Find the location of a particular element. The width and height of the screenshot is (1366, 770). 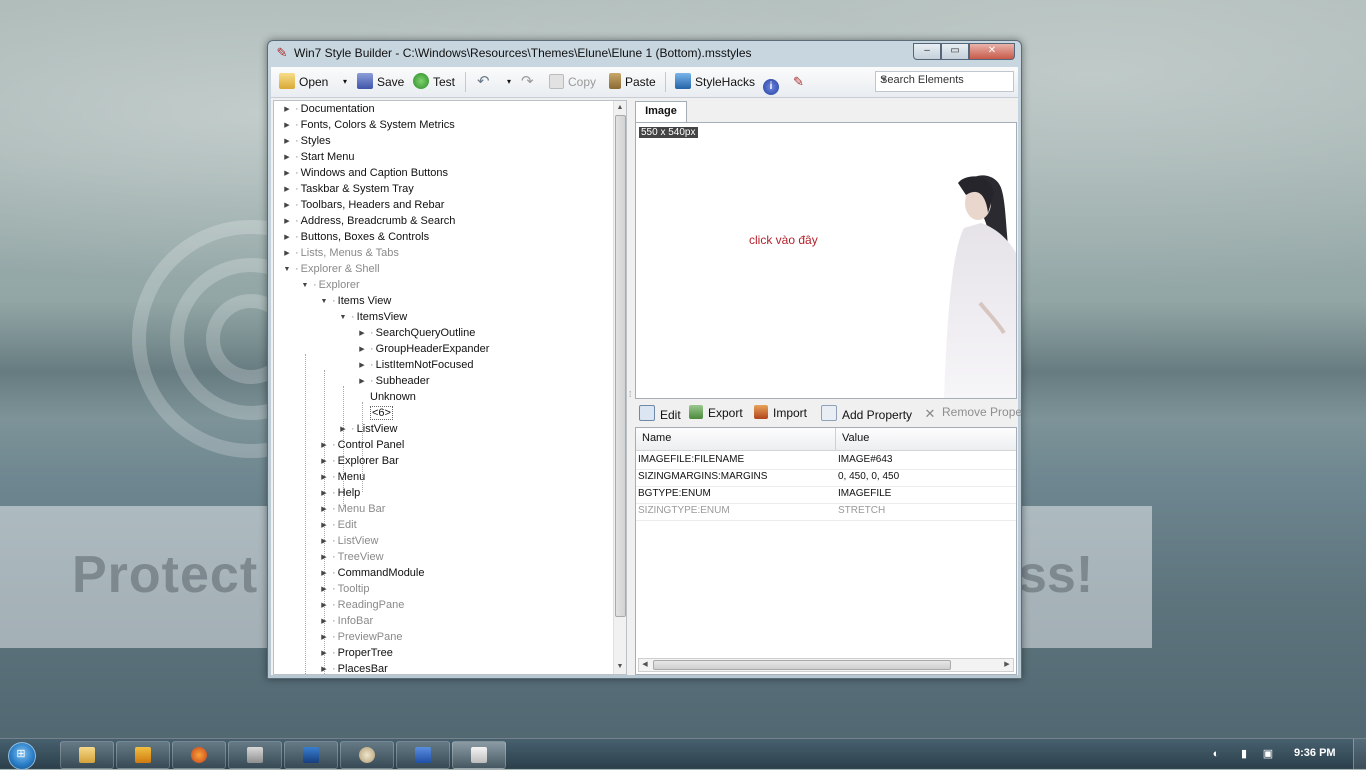

redo-icon: ↷ is located at coordinates (527, 82).